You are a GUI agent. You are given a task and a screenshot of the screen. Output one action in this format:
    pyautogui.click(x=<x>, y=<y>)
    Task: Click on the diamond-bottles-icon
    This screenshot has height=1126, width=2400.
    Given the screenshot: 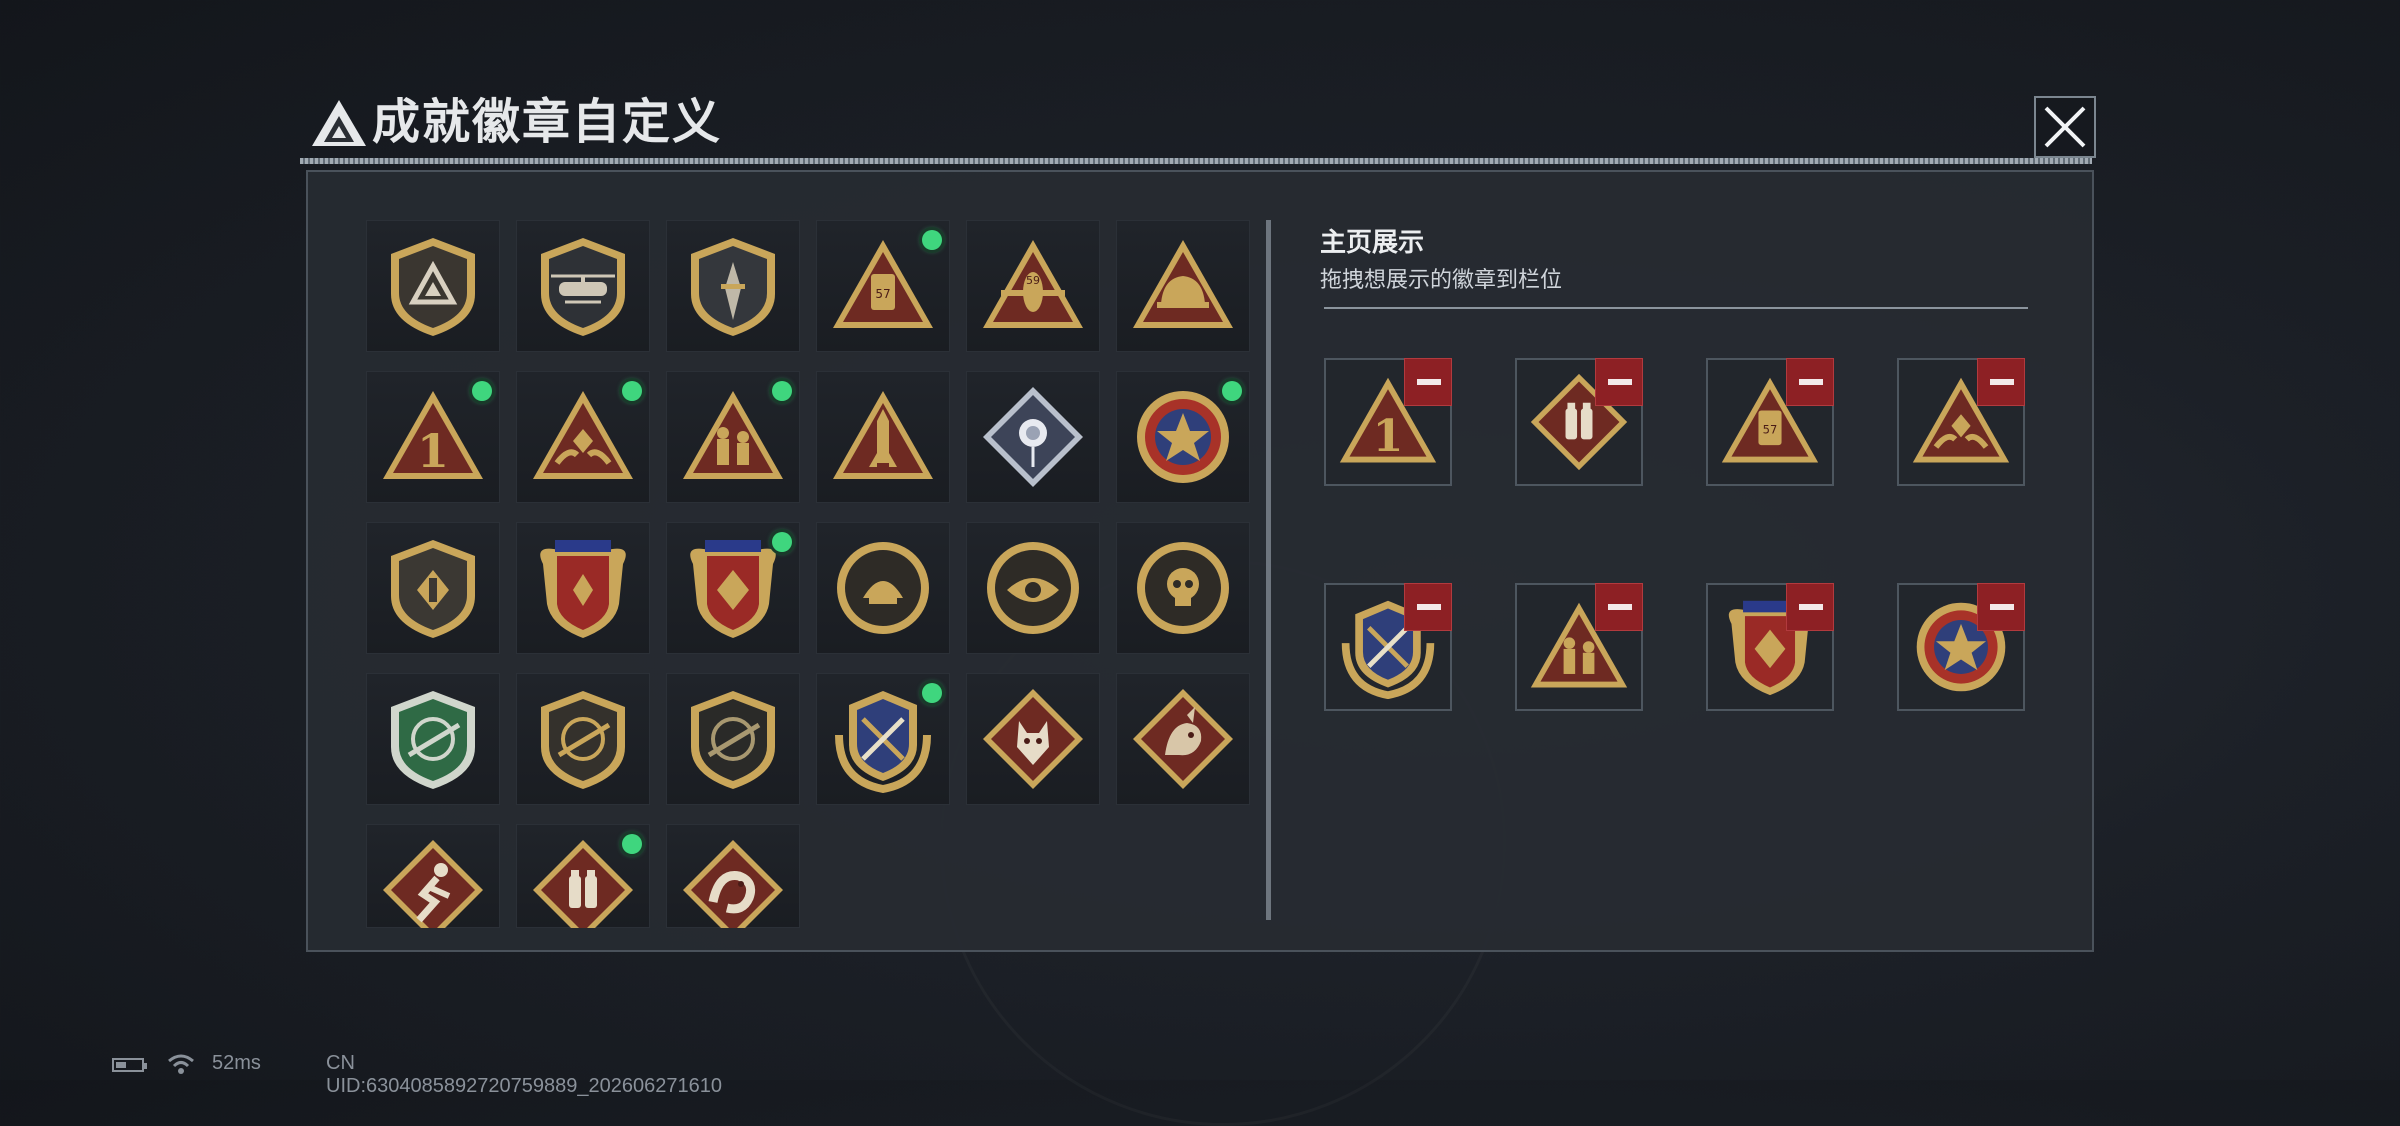 What is the action you would take?
    pyautogui.click(x=583, y=884)
    